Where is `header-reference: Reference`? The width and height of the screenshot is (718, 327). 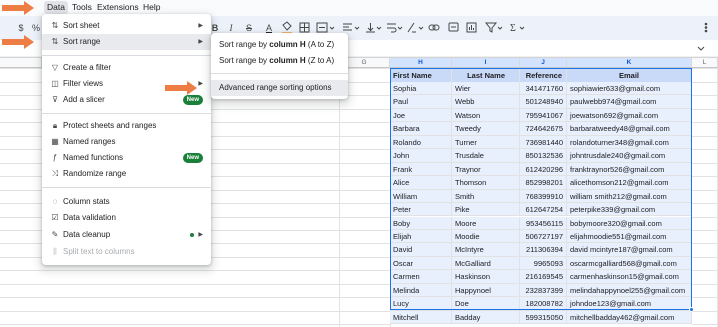 header-reference: Reference is located at coordinates (543, 75).